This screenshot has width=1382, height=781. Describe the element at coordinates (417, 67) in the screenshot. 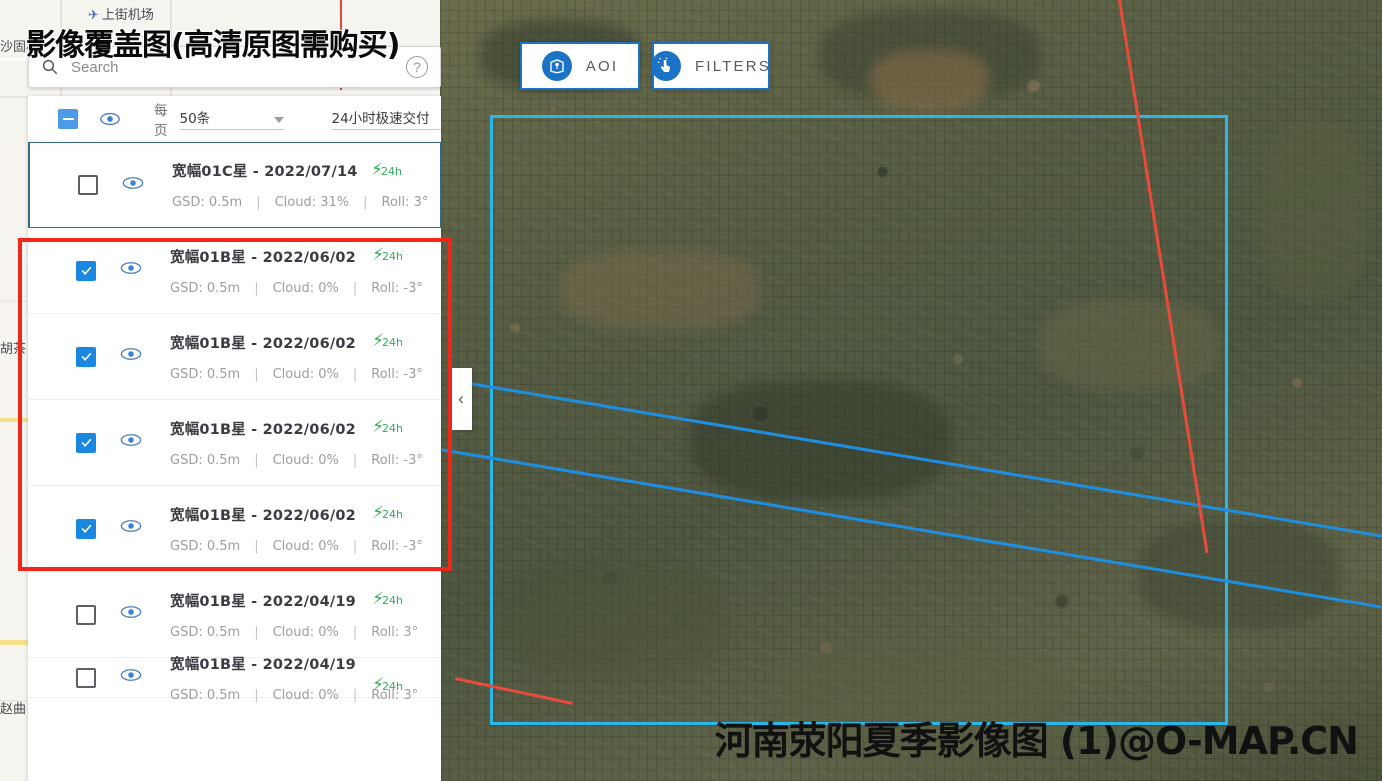

I see `help-icon: ?` at that location.